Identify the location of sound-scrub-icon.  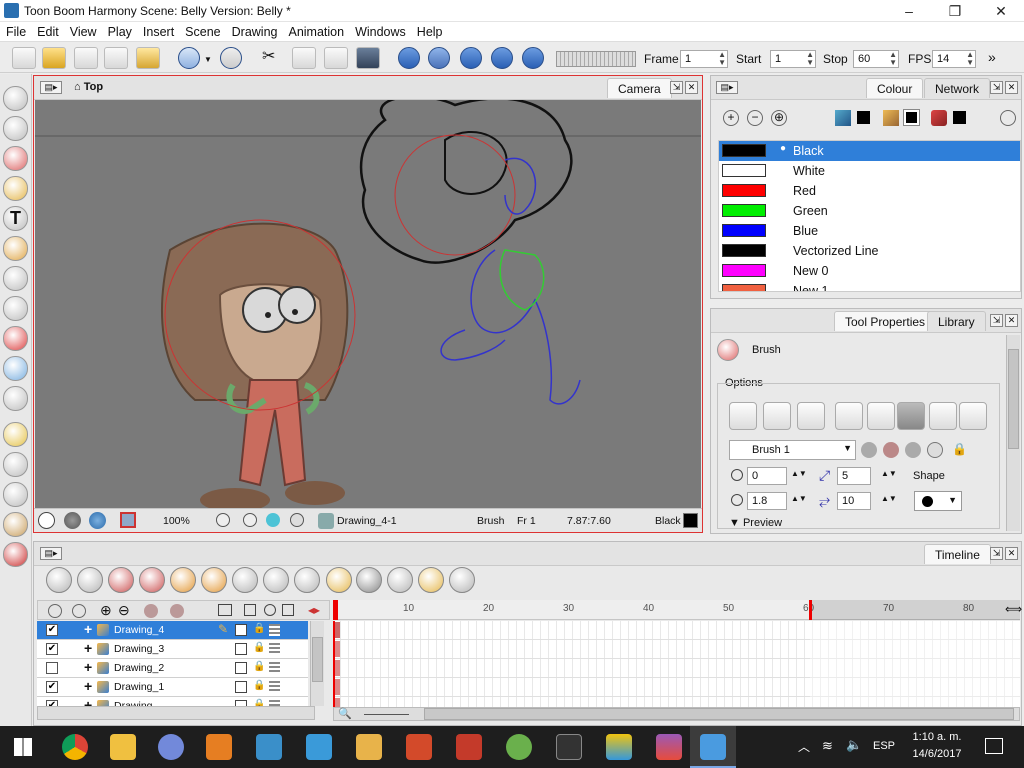
(533, 58).